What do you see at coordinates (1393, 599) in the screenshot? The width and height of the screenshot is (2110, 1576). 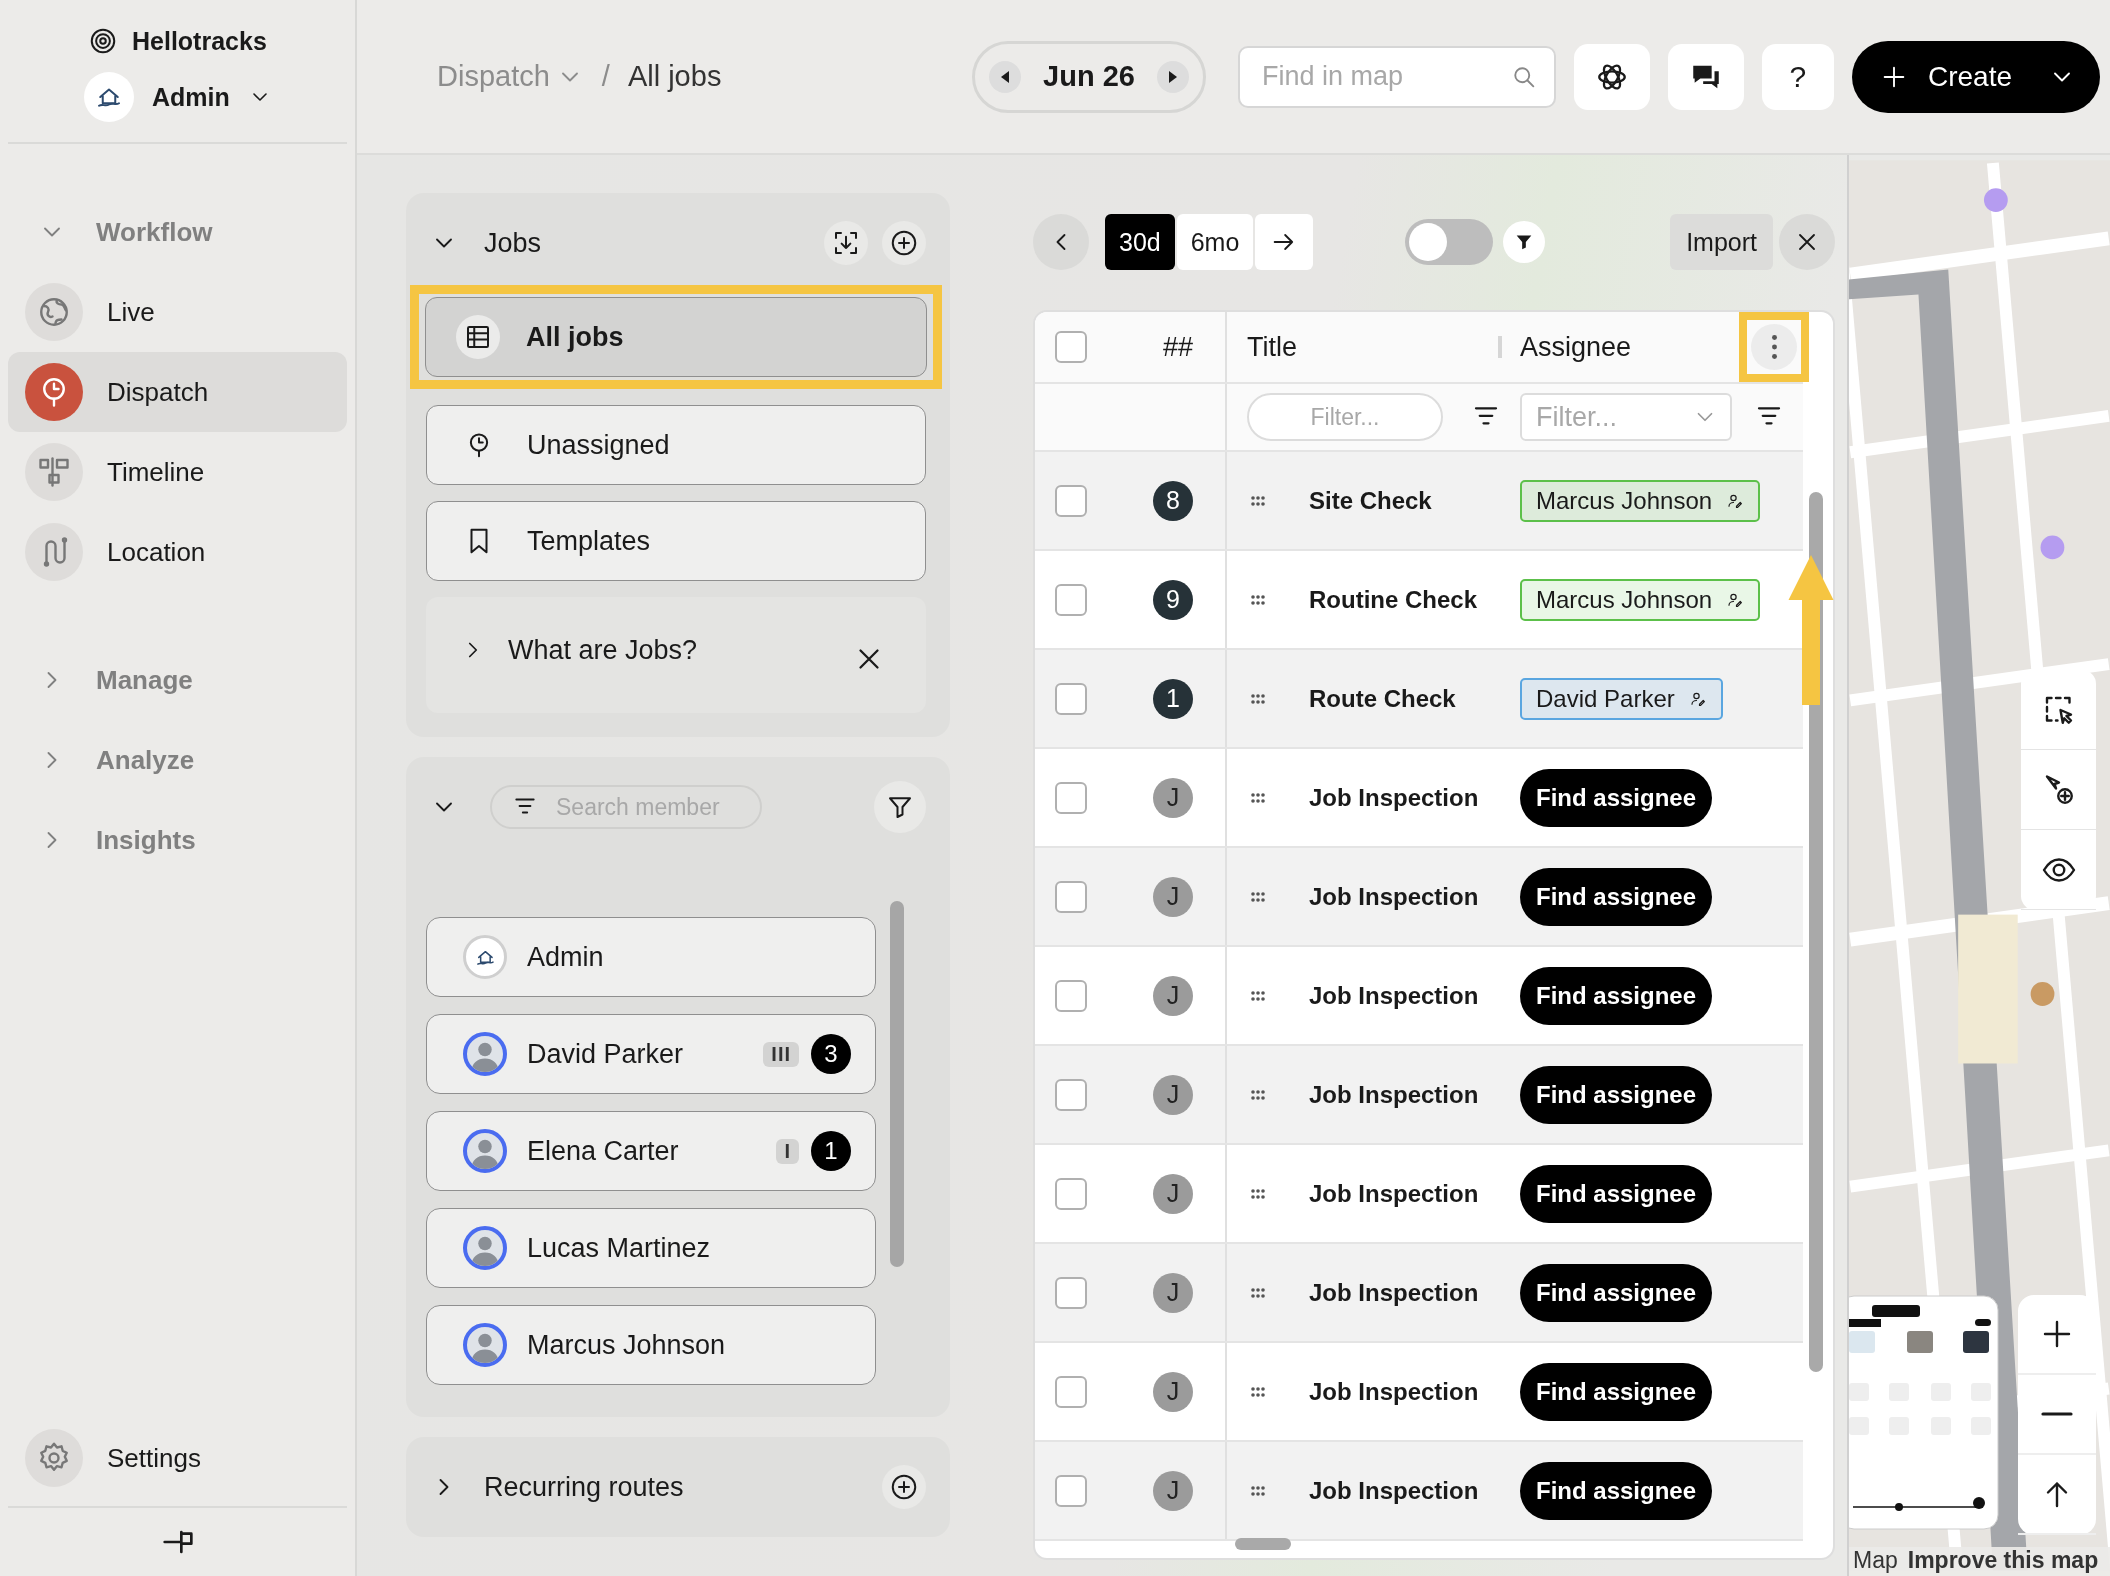 I see `table-cell: Routine Check` at bounding box center [1393, 599].